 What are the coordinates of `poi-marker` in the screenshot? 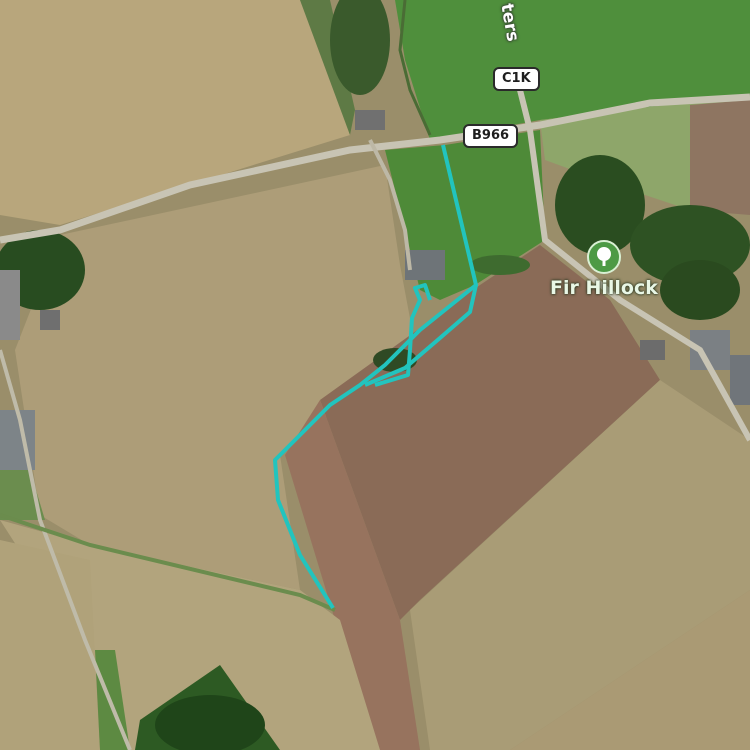 It's located at (604, 257).